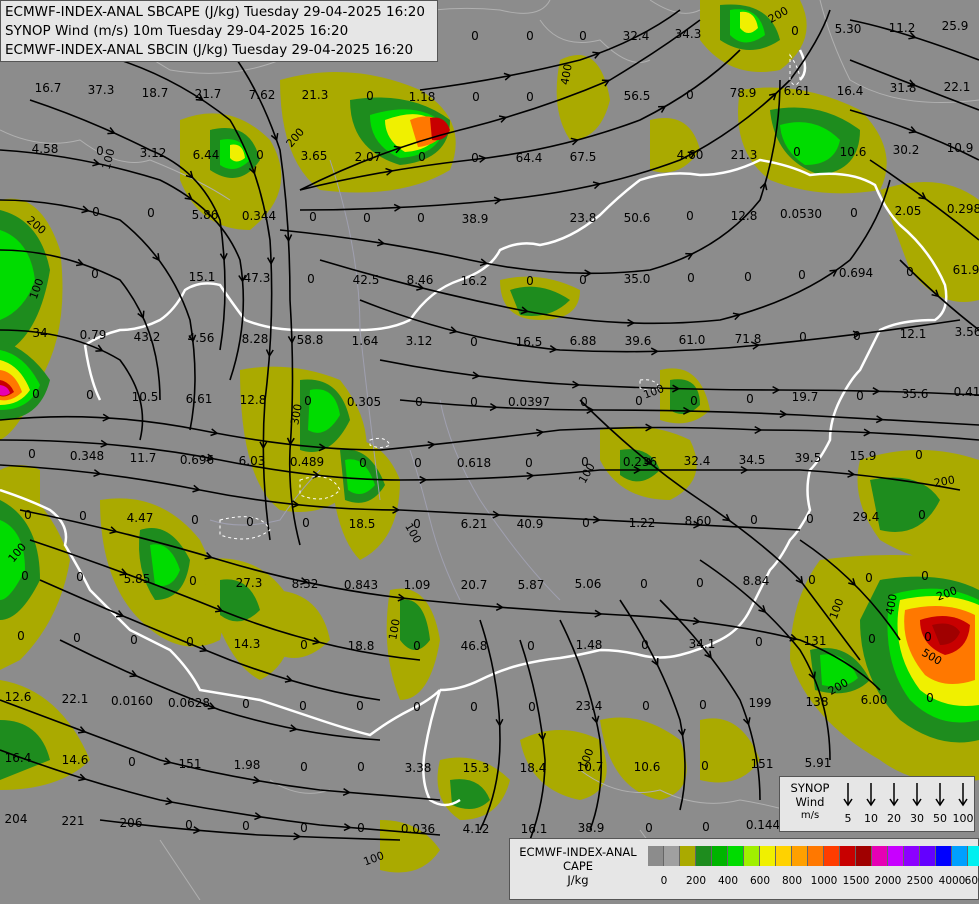  What do you see at coordinates (647, 767) in the screenshot?
I see `station-value-label: 10.6` at bounding box center [647, 767].